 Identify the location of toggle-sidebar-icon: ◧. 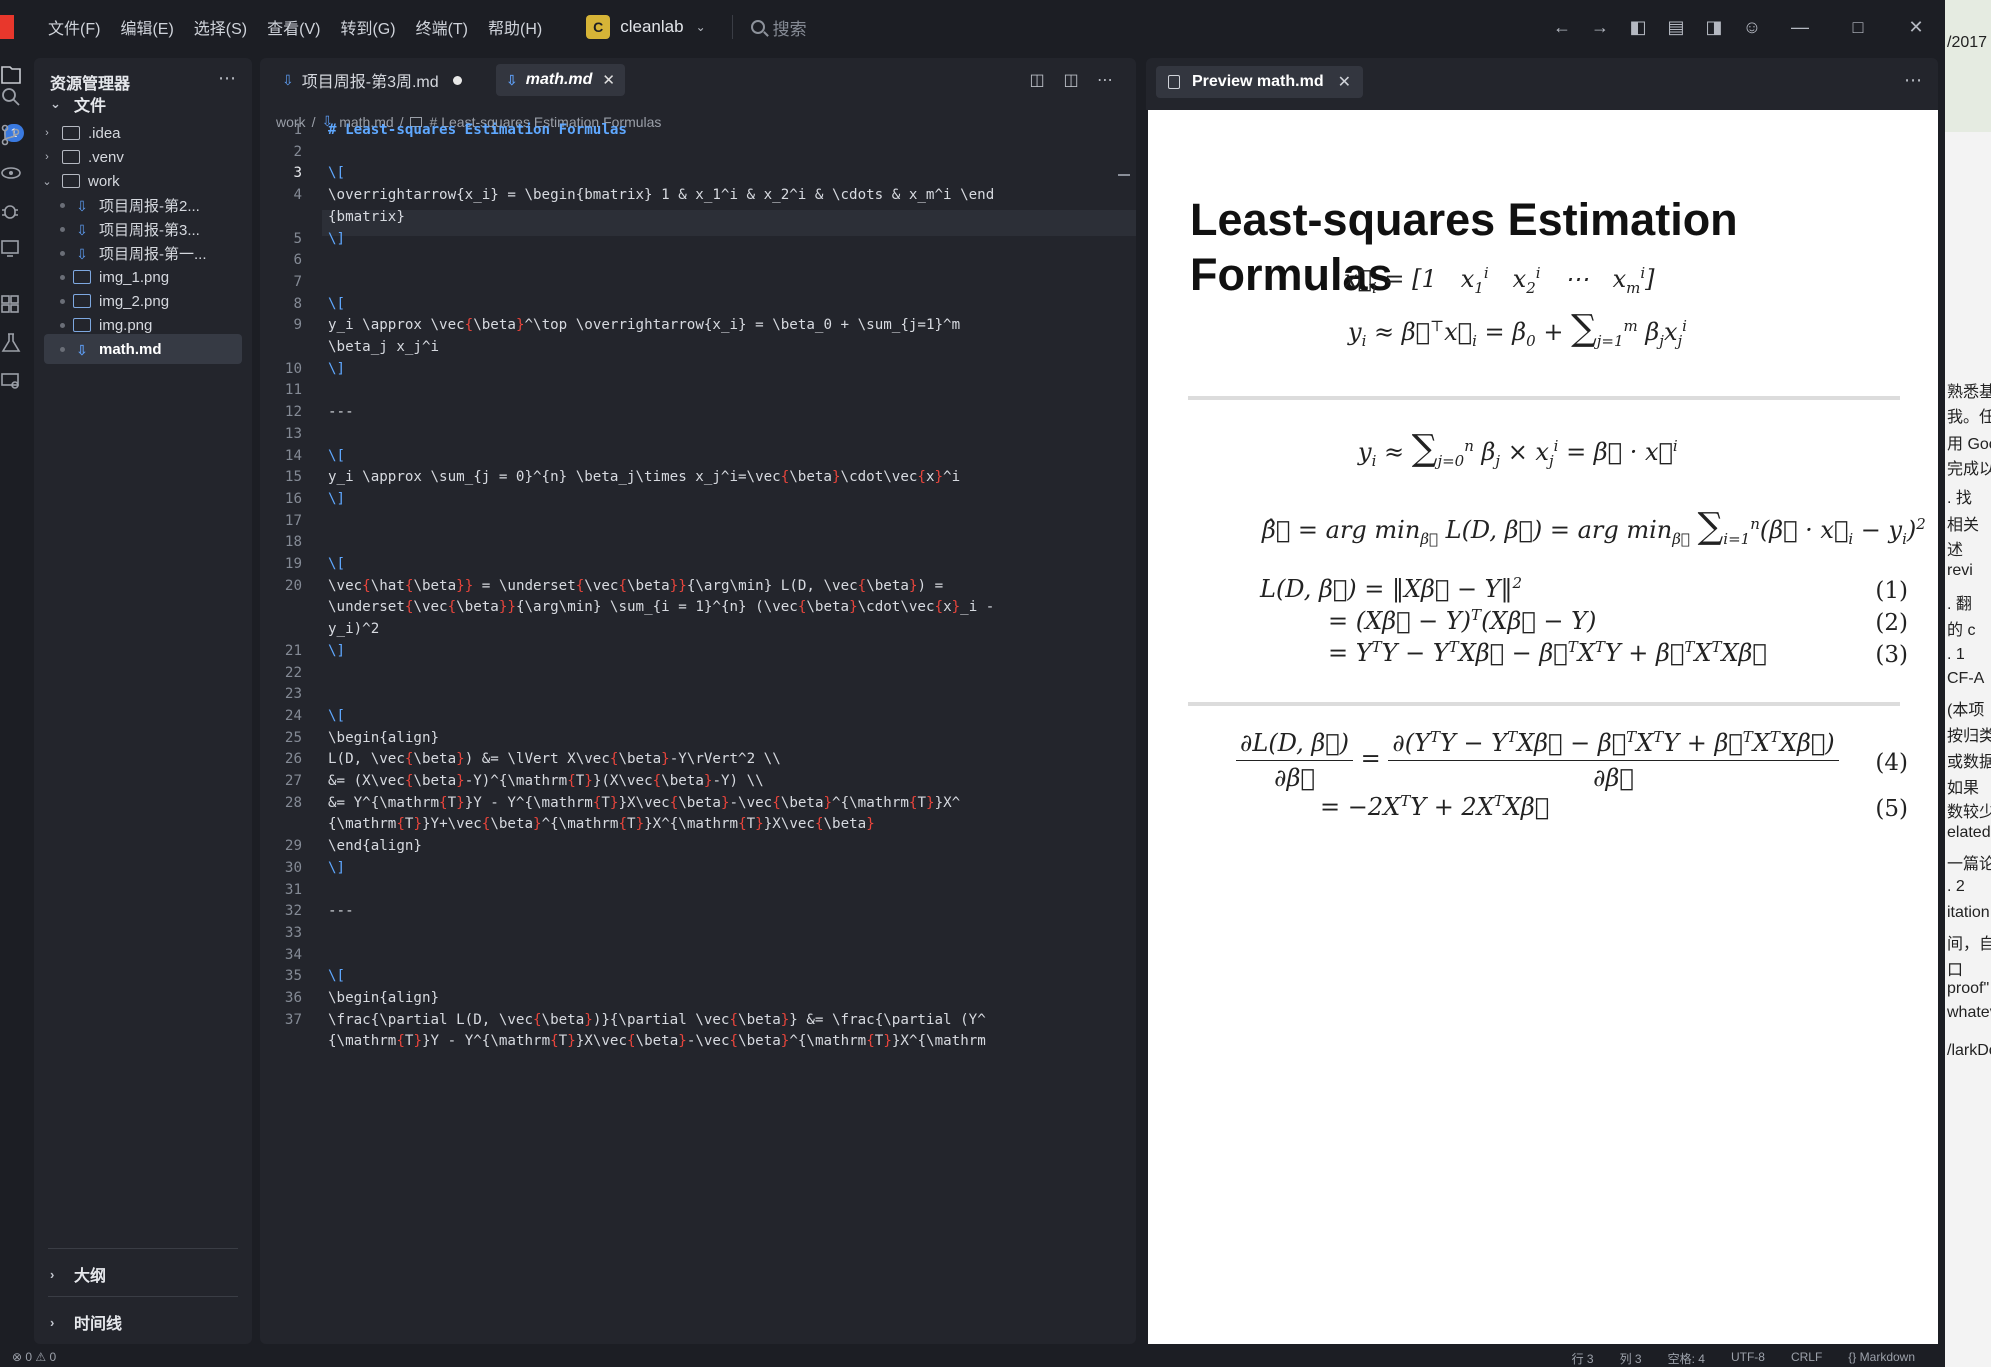
(1638, 27).